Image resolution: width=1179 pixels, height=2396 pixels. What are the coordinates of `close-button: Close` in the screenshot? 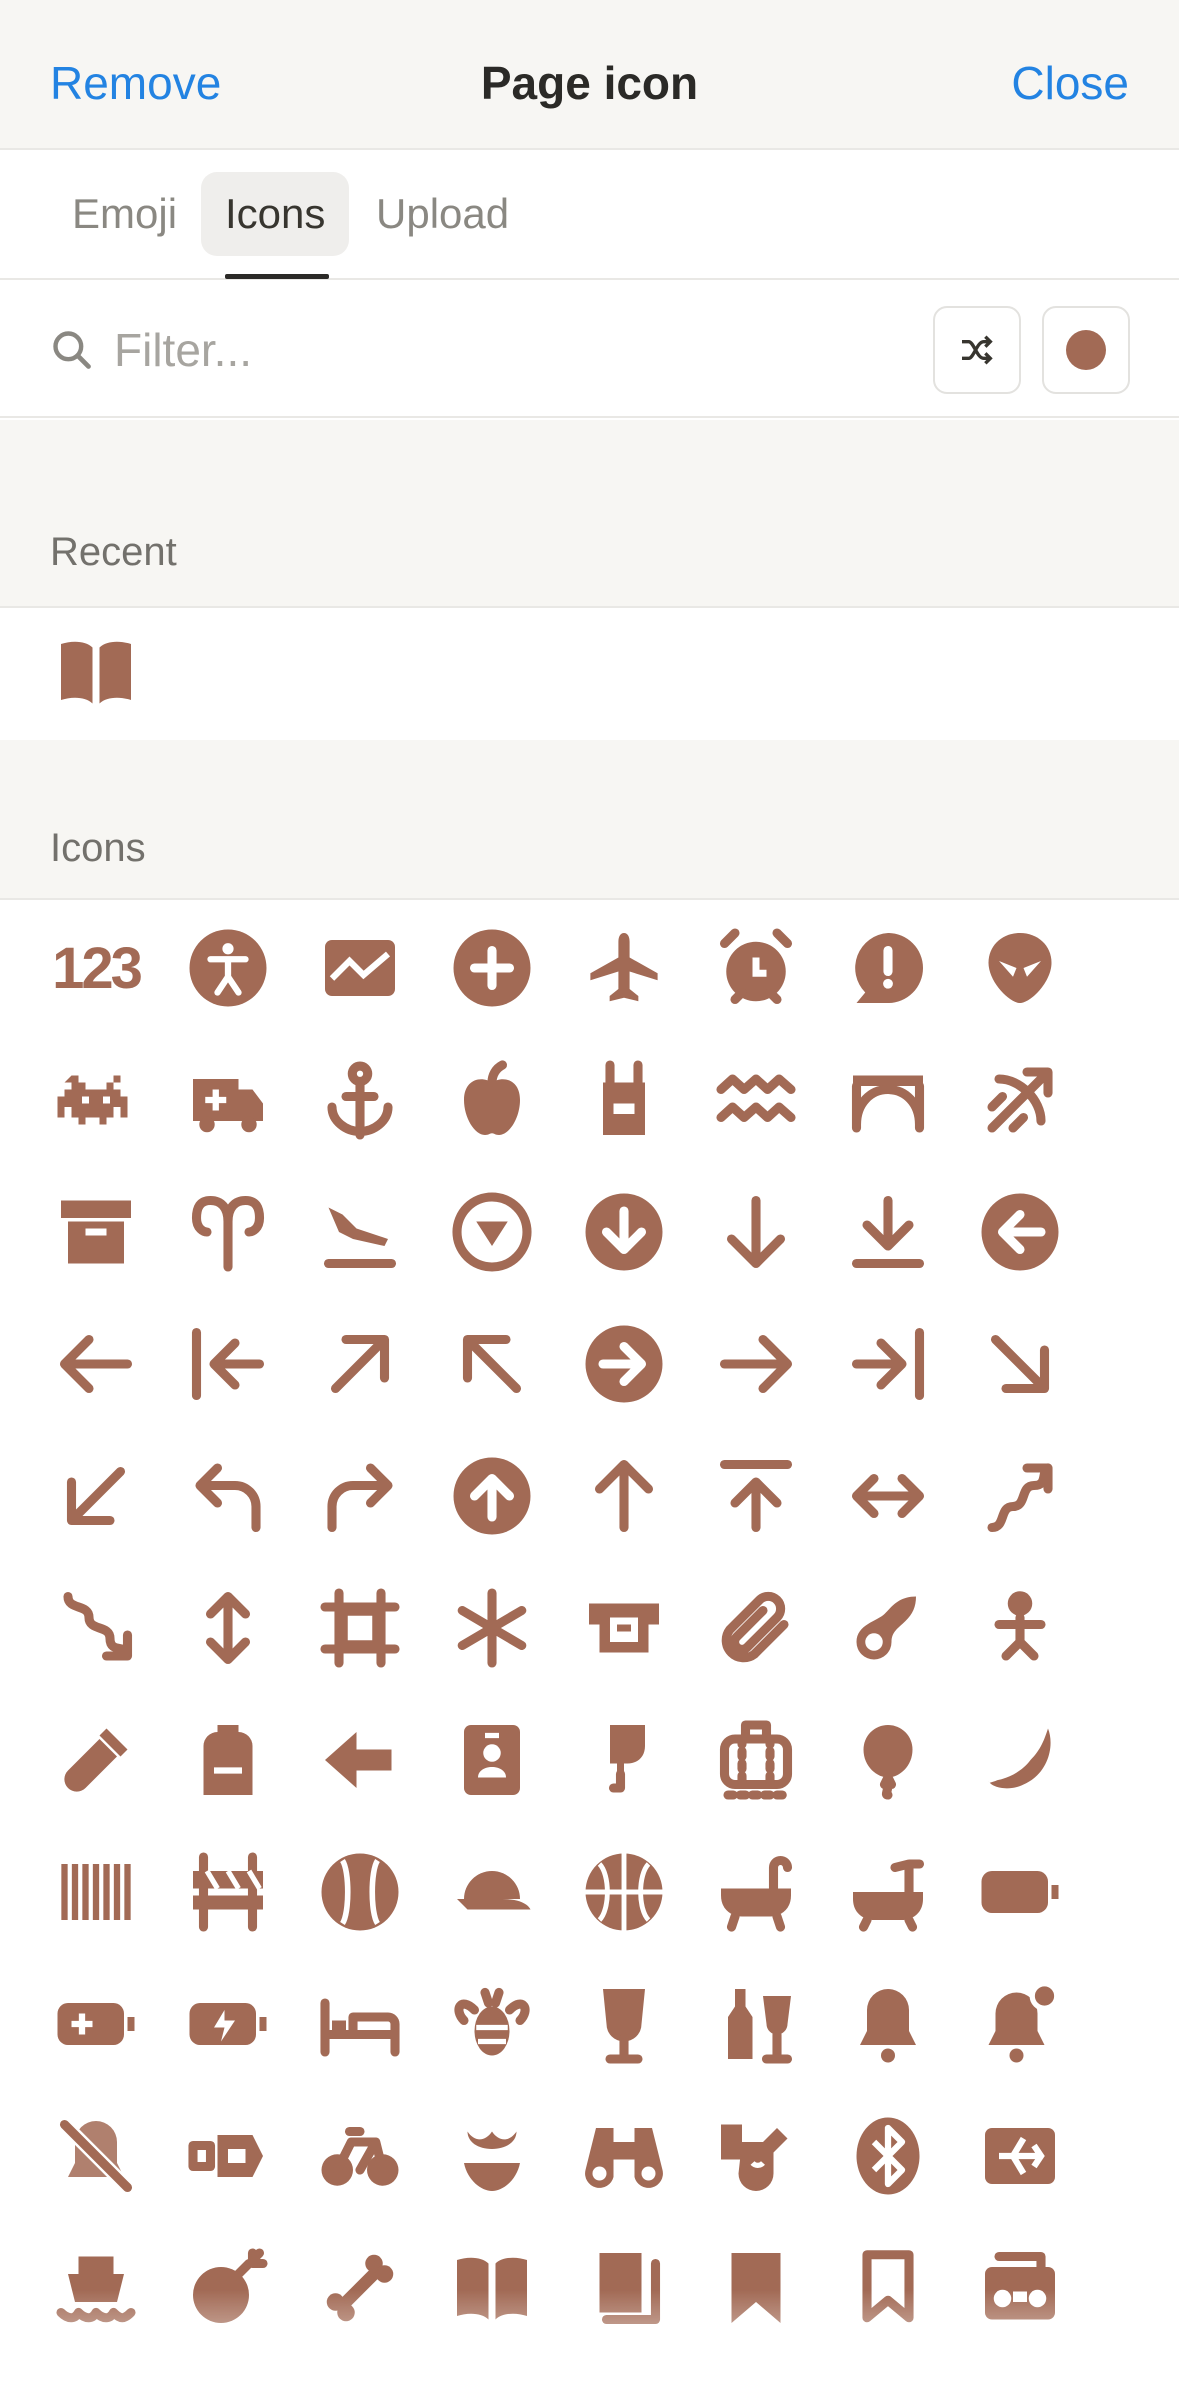 It's located at (1070, 83).